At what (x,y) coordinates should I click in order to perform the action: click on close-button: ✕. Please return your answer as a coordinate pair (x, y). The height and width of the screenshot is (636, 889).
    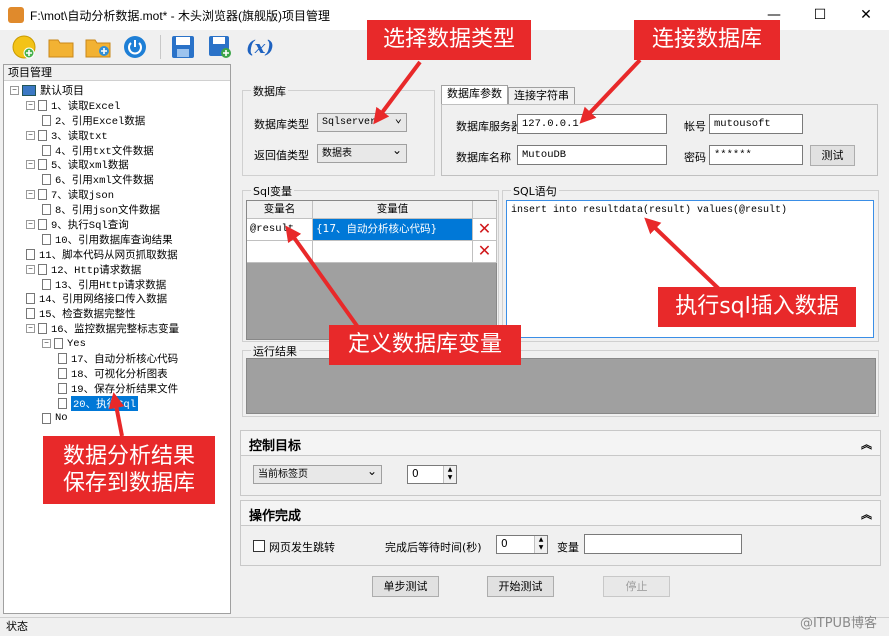
    Looking at the image, I should click on (866, 15).